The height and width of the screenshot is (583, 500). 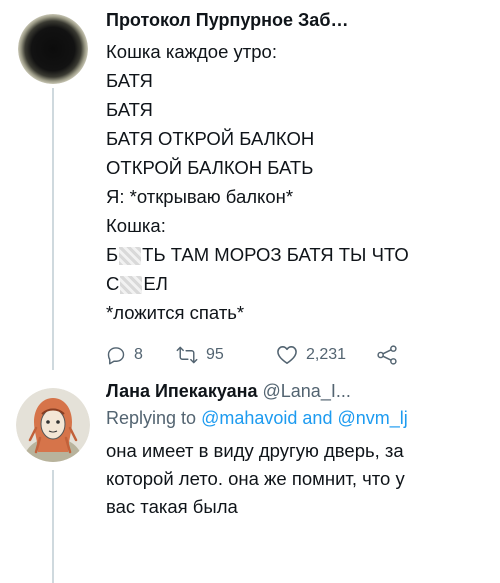 I want to click on reply-icon, so click(x=116, y=355).